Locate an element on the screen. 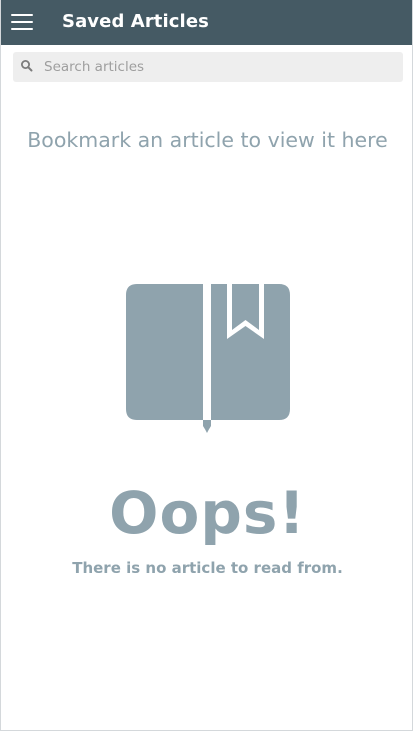 This screenshot has width=413, height=732. search-icon is located at coordinates (27, 66).